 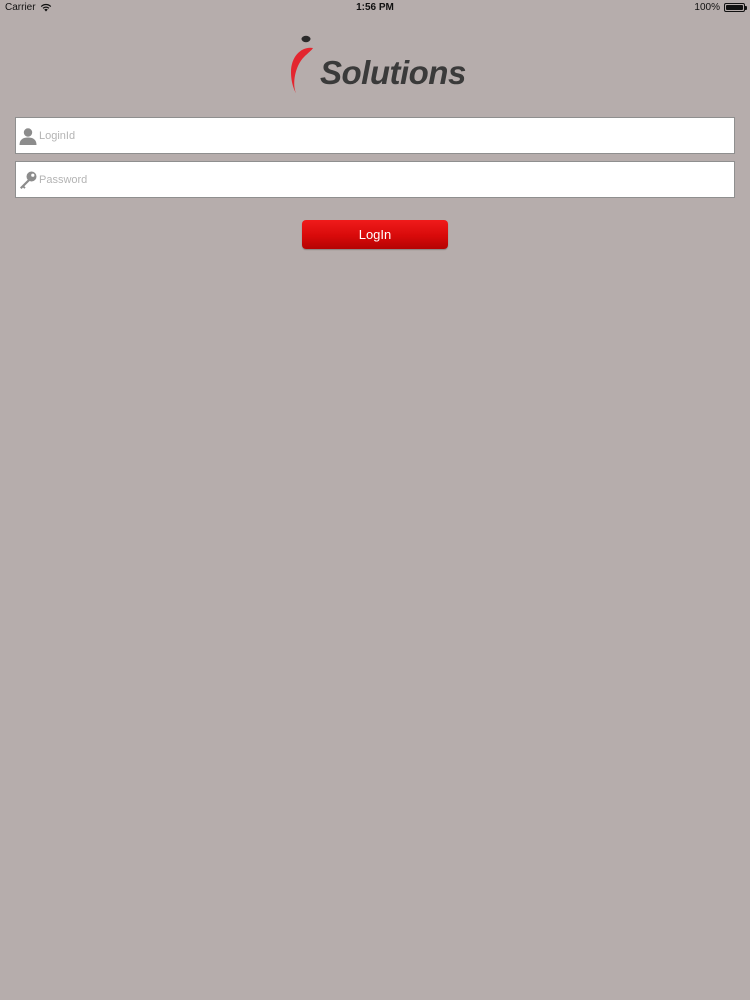 I want to click on password-field, so click(x=375, y=179).